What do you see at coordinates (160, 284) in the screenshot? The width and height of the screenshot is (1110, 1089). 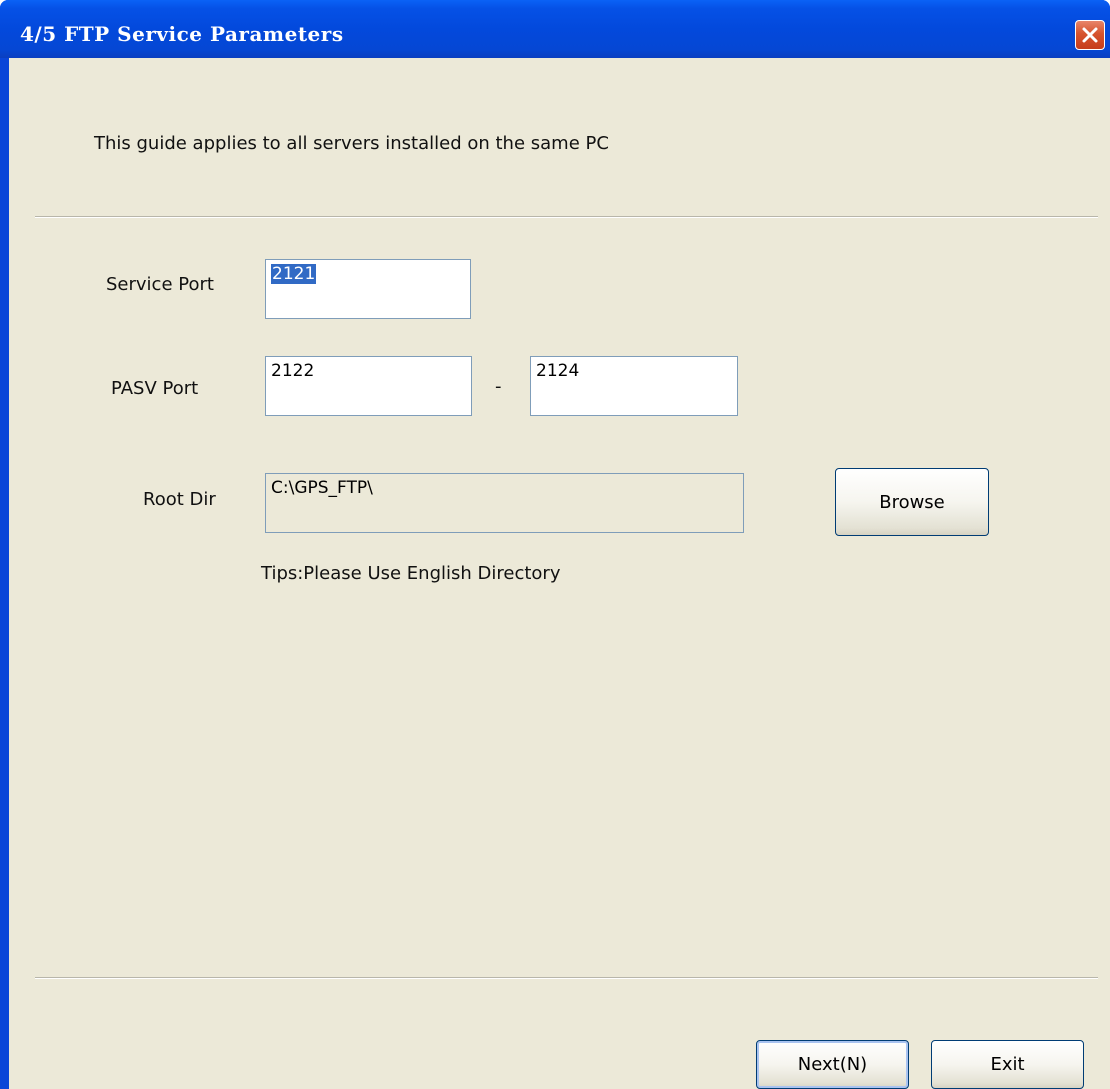 I see `service-port-label: Service Port` at bounding box center [160, 284].